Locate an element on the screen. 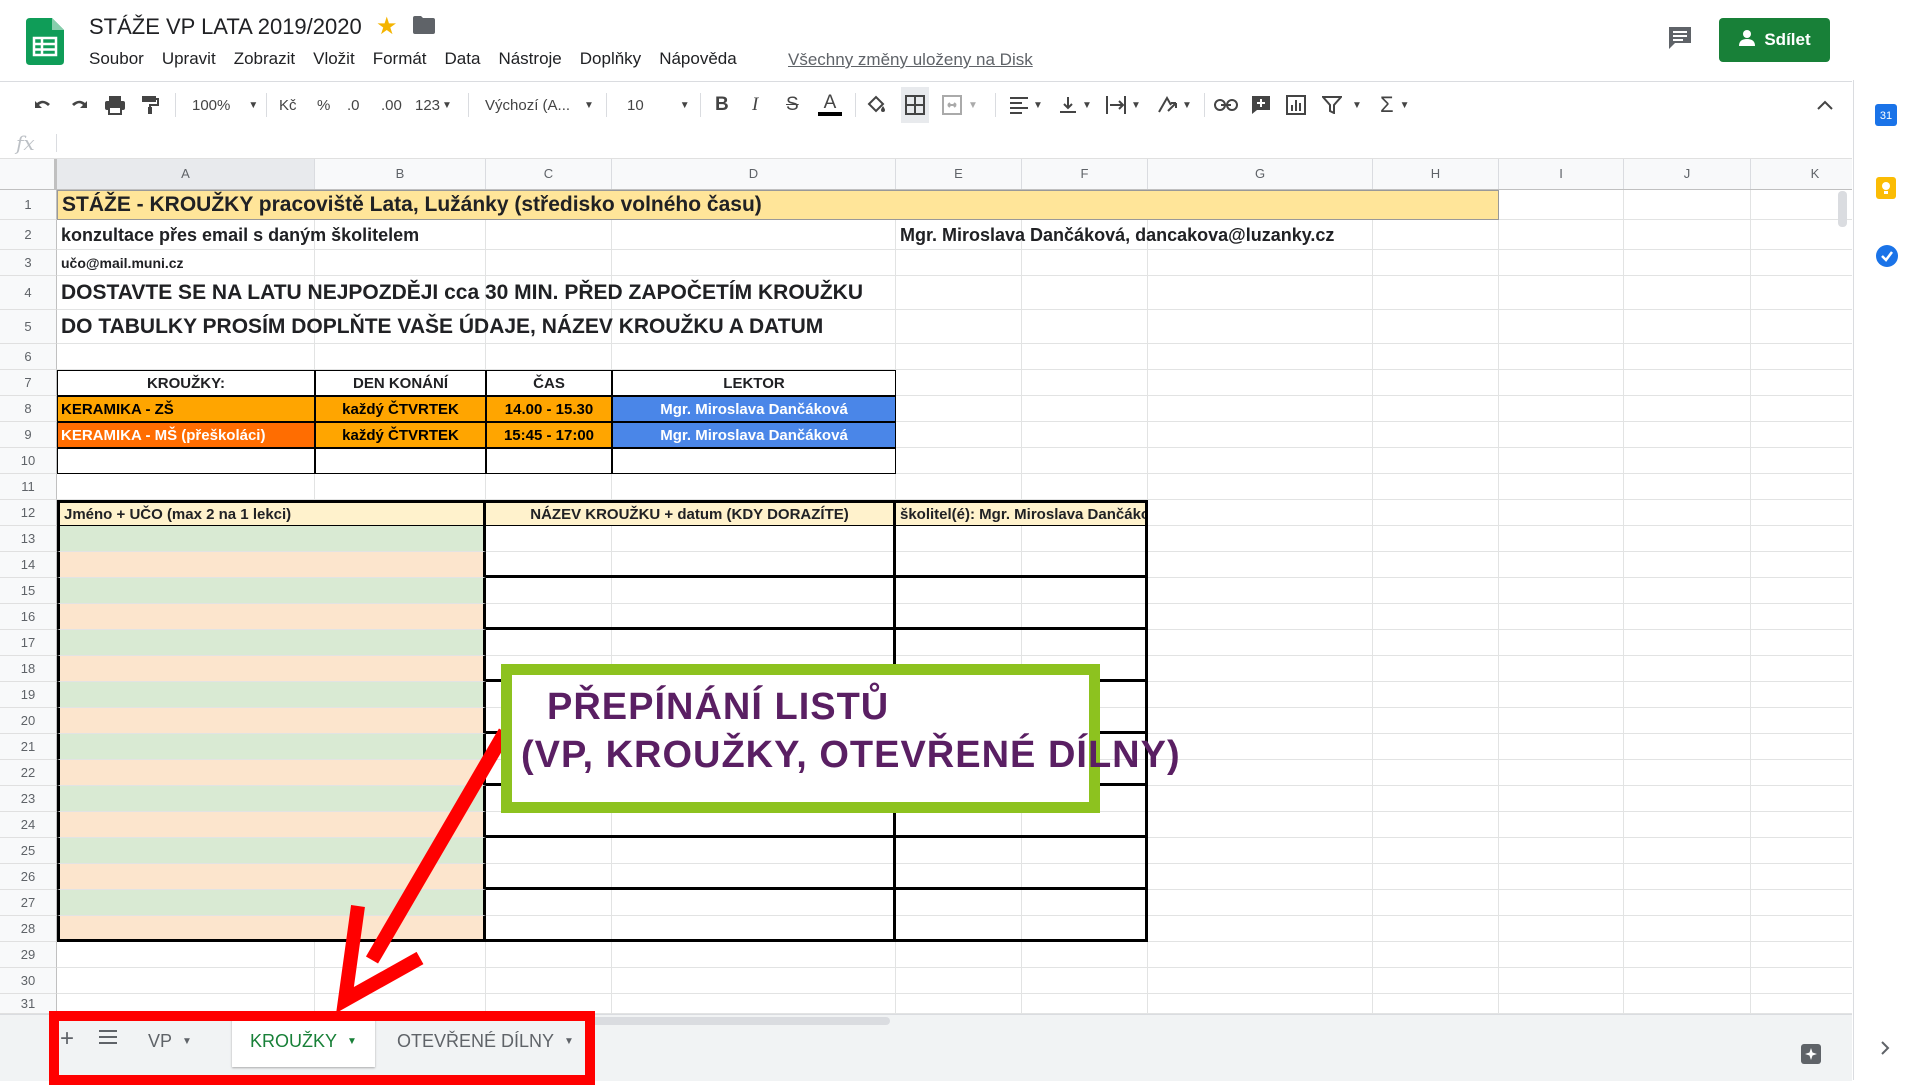 This screenshot has width=1920, height=1085. annotation-title: PŘEPÍNÁNÍ LISTŮ is located at coordinates (718, 707).